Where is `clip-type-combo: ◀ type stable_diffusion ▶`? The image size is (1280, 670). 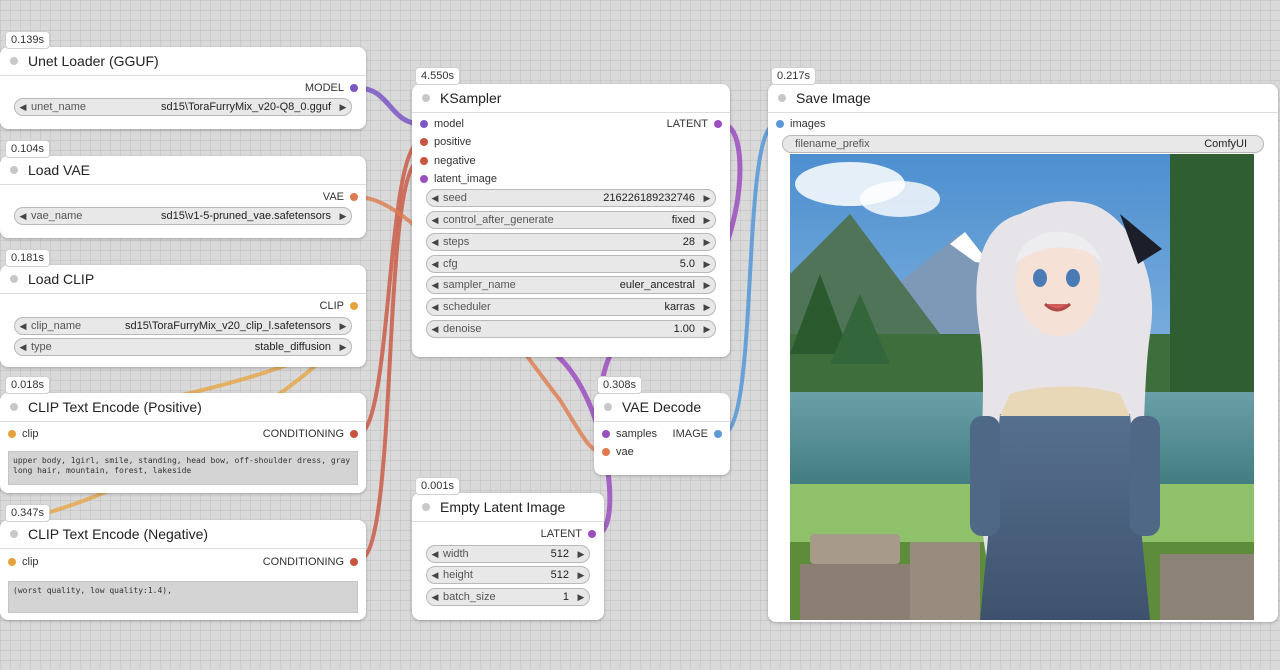 clip-type-combo: ◀ type stable_diffusion ▶ is located at coordinates (183, 347).